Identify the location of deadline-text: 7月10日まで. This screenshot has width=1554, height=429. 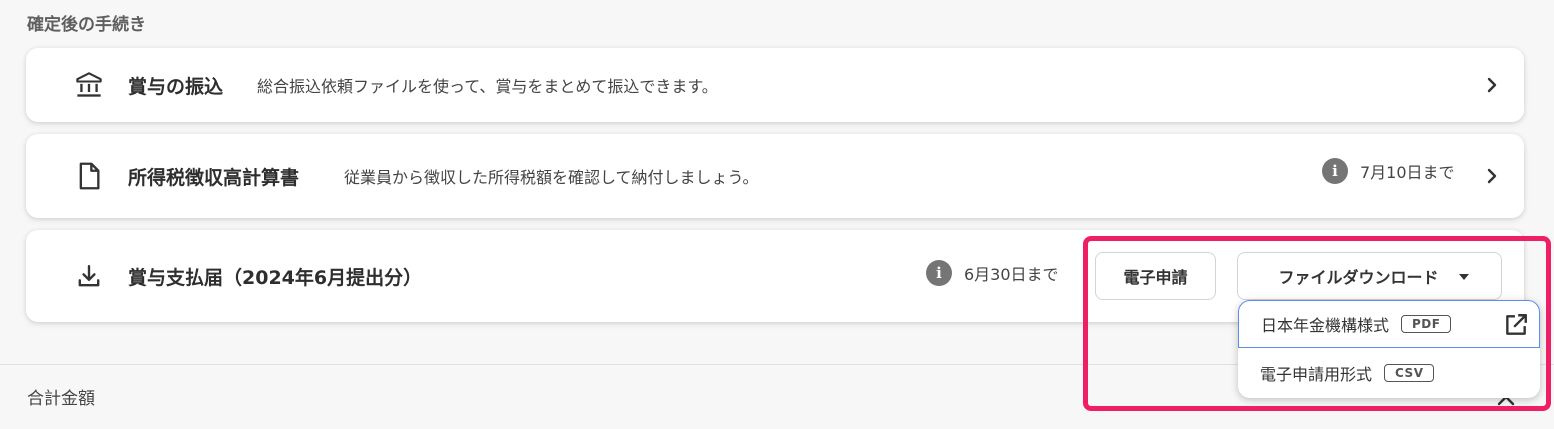
(1407, 172).